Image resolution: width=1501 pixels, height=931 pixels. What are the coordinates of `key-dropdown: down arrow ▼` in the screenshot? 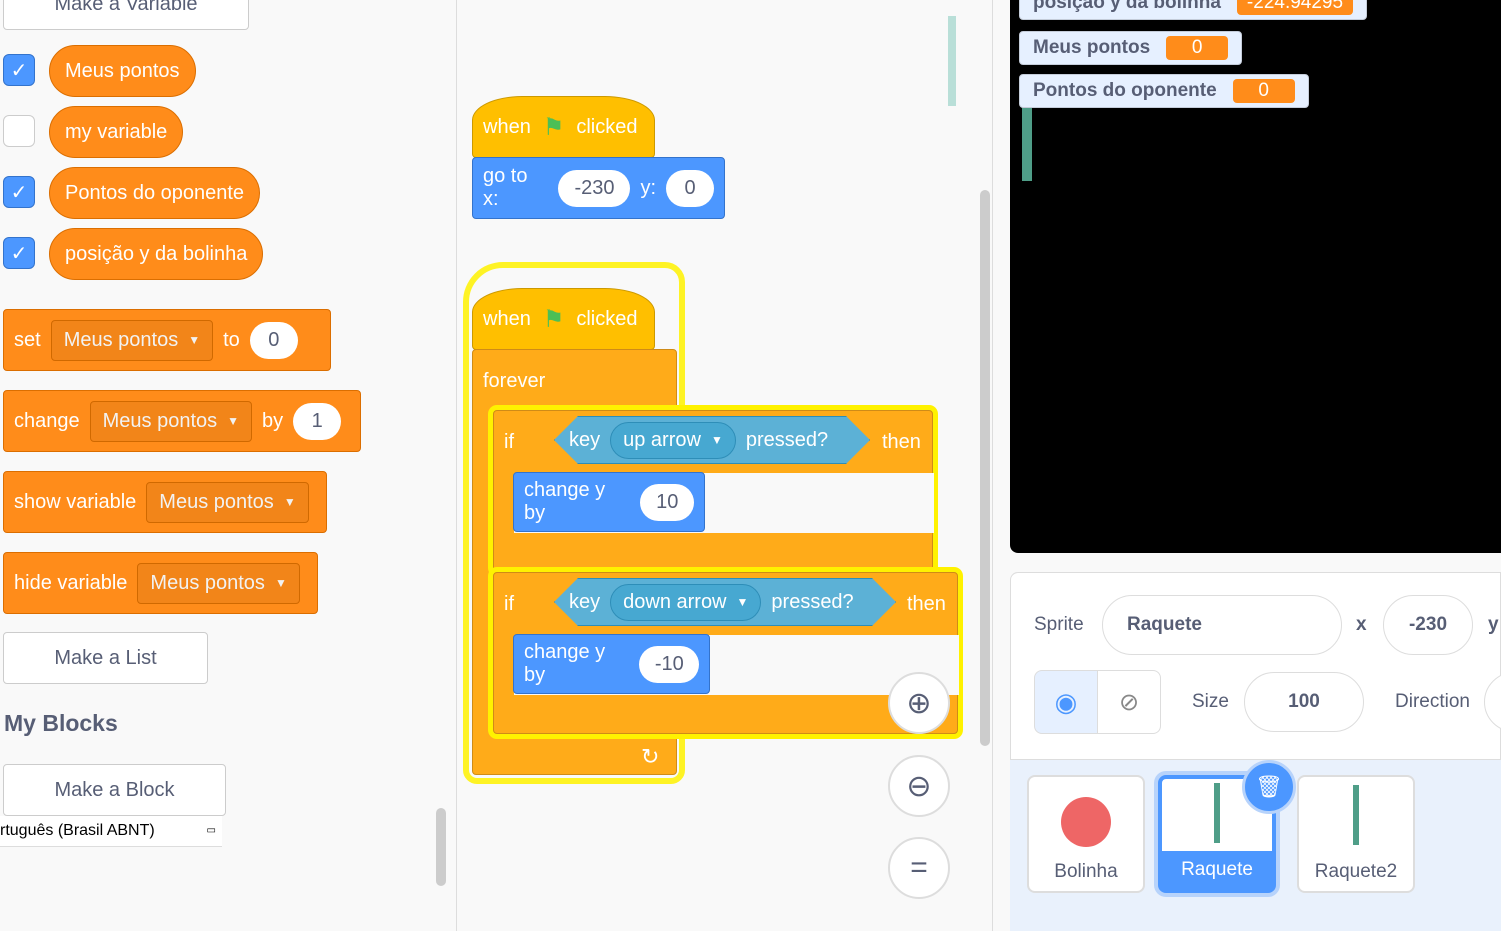 It's located at (685, 602).